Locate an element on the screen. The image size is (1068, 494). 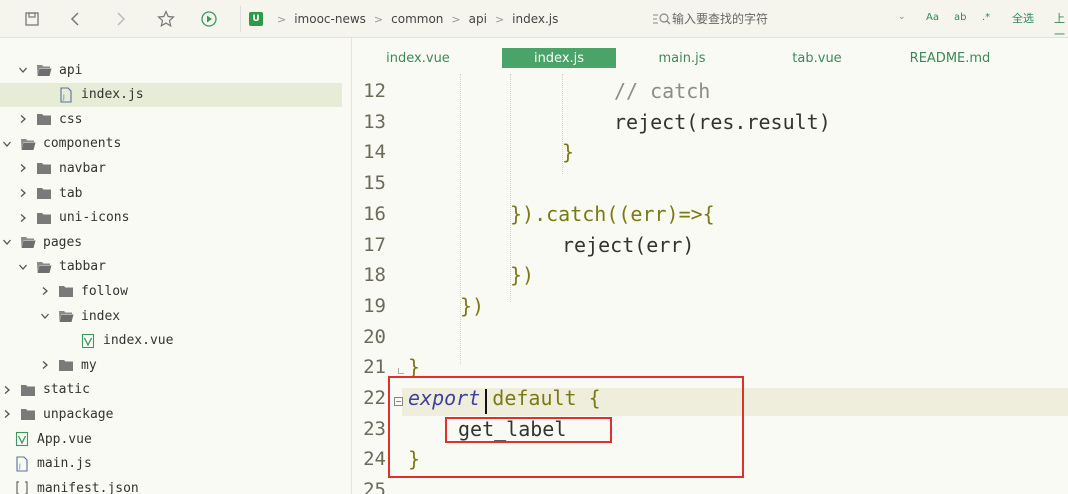
breadcrumb-file: index.js is located at coordinates (535, 19).